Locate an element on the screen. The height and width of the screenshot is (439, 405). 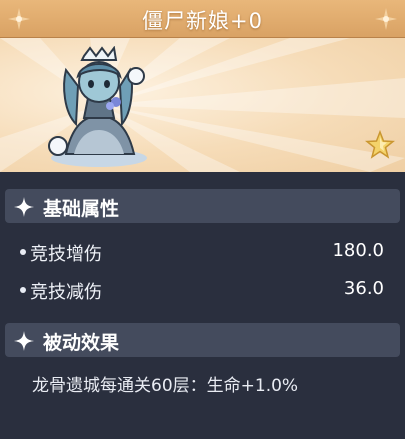
section-title: 被动效果 is located at coordinates (81, 343).